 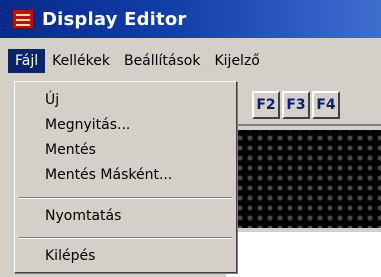 What do you see at coordinates (306, 179) in the screenshot?
I see `led-dot-matrix-display` at bounding box center [306, 179].